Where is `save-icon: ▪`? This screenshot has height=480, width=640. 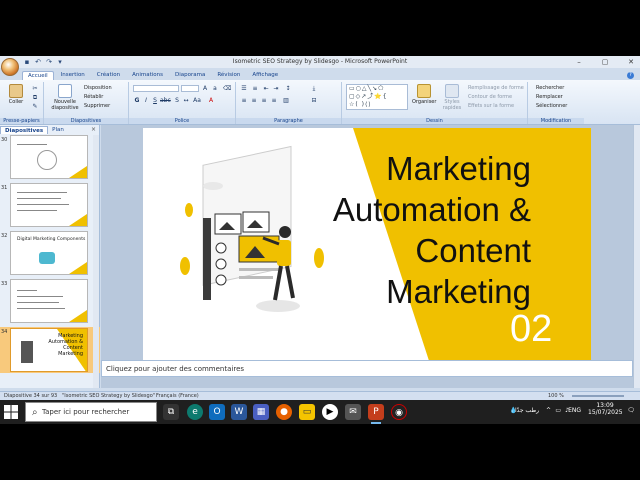
save-icon: ▪ is located at coordinates (27, 62).